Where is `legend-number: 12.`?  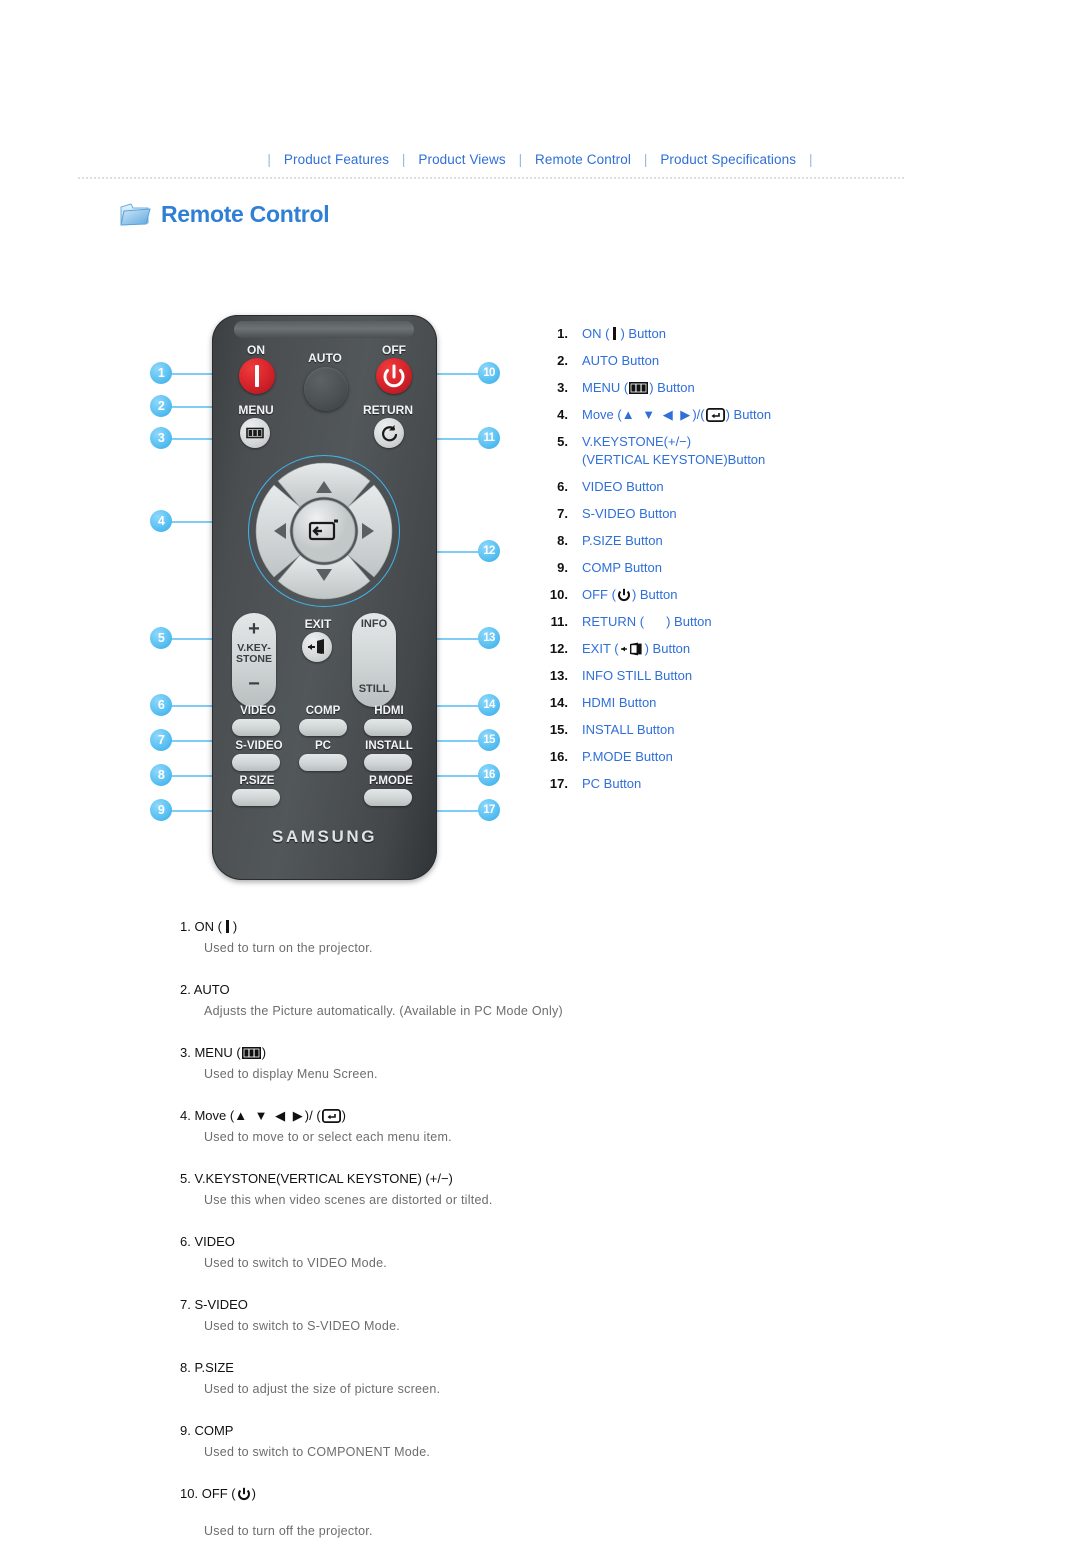 legend-number: 12. is located at coordinates (558, 648).